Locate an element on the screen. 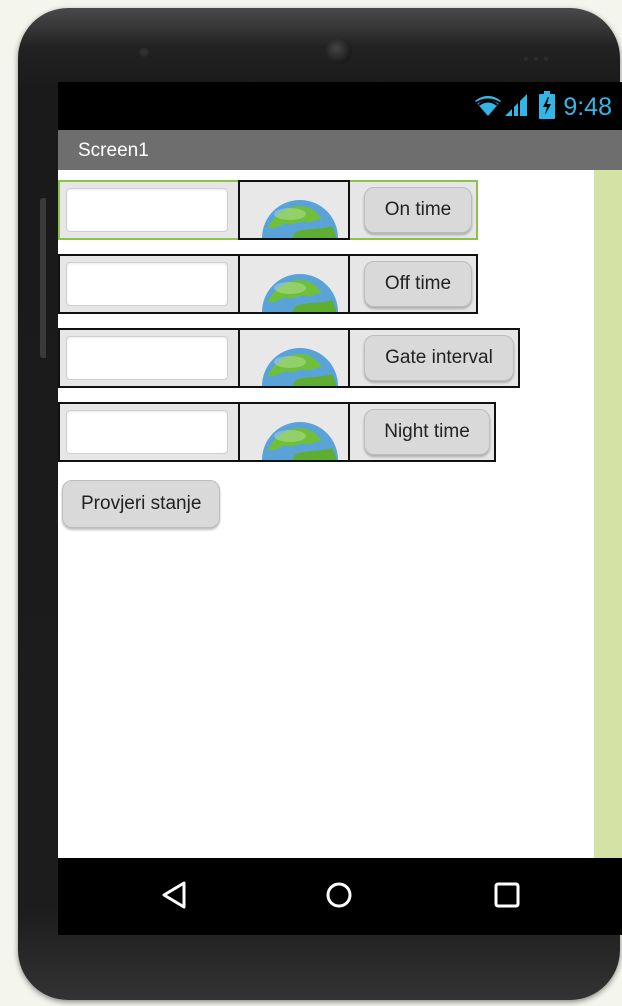  off-time-button: Off time is located at coordinates (418, 284).